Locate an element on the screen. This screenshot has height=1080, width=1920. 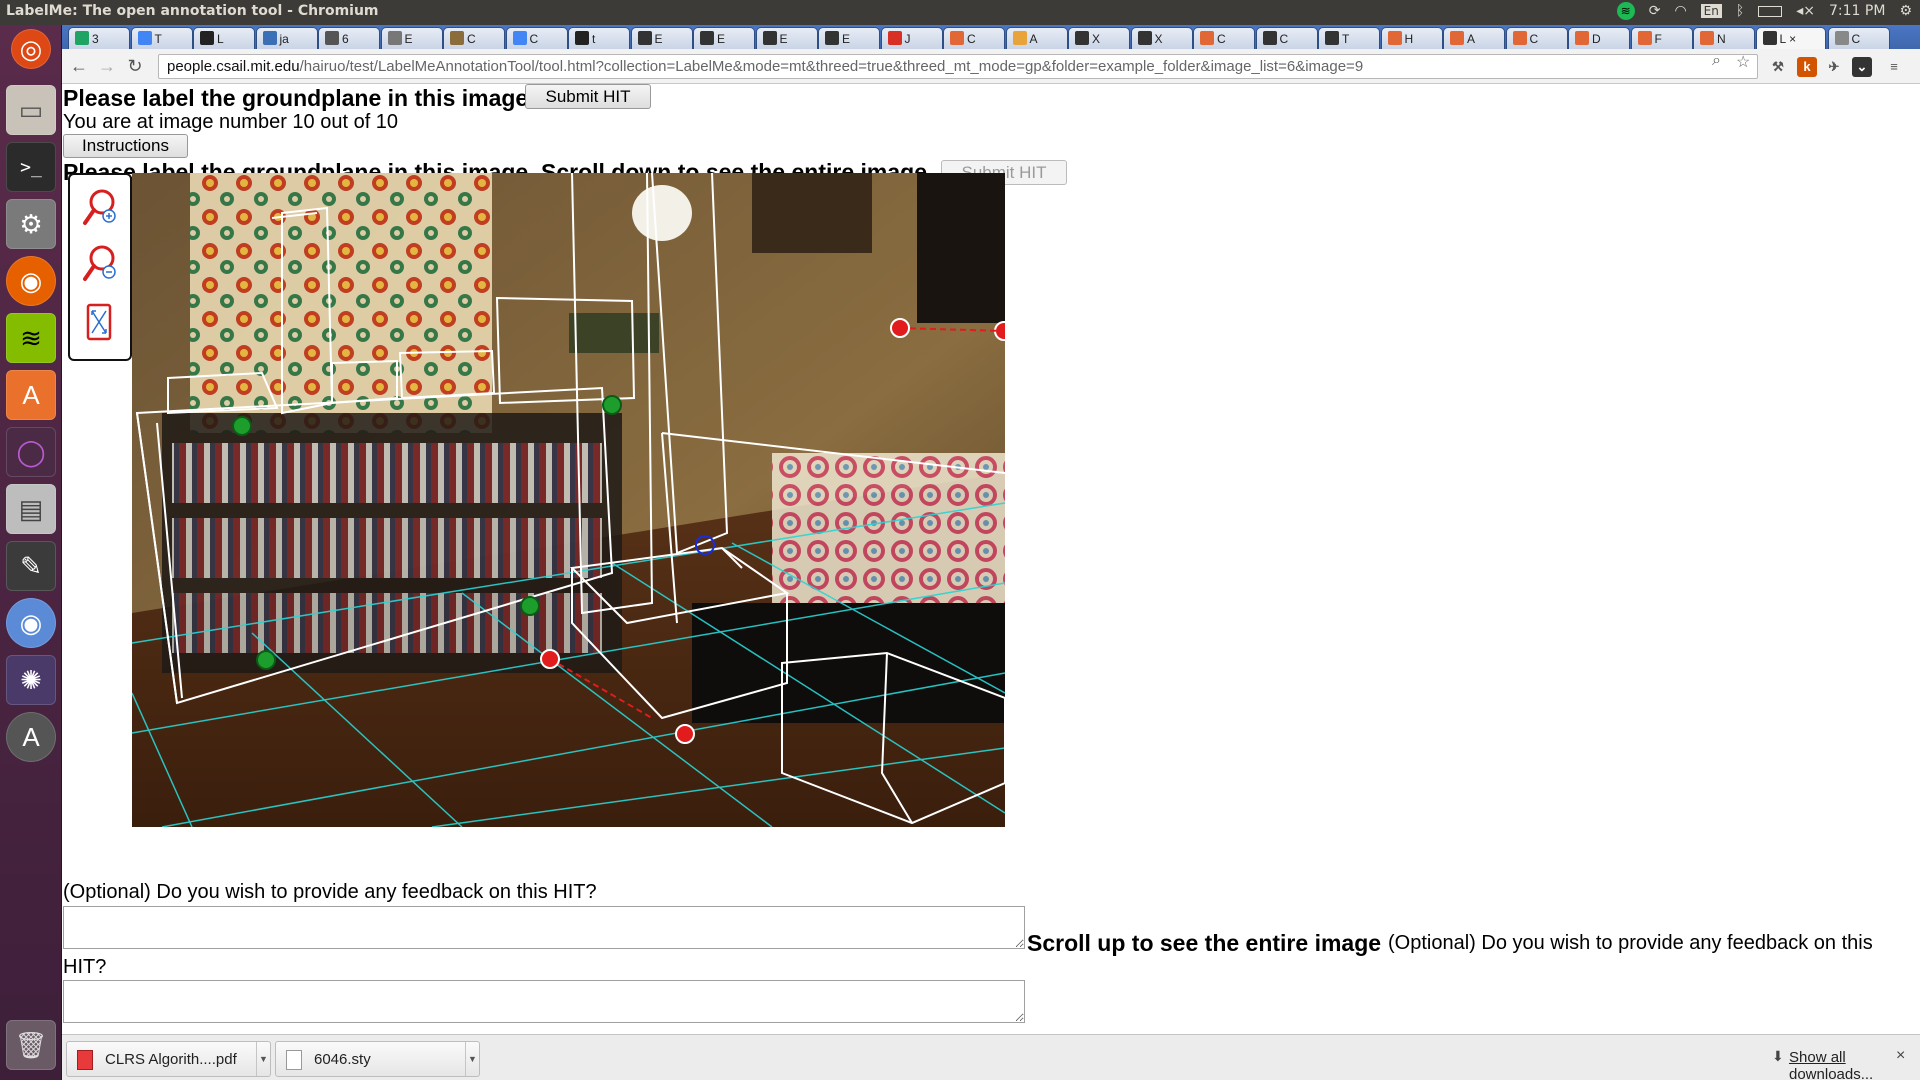
system-settings-icon: ⚙ is located at coordinates (31, 224).